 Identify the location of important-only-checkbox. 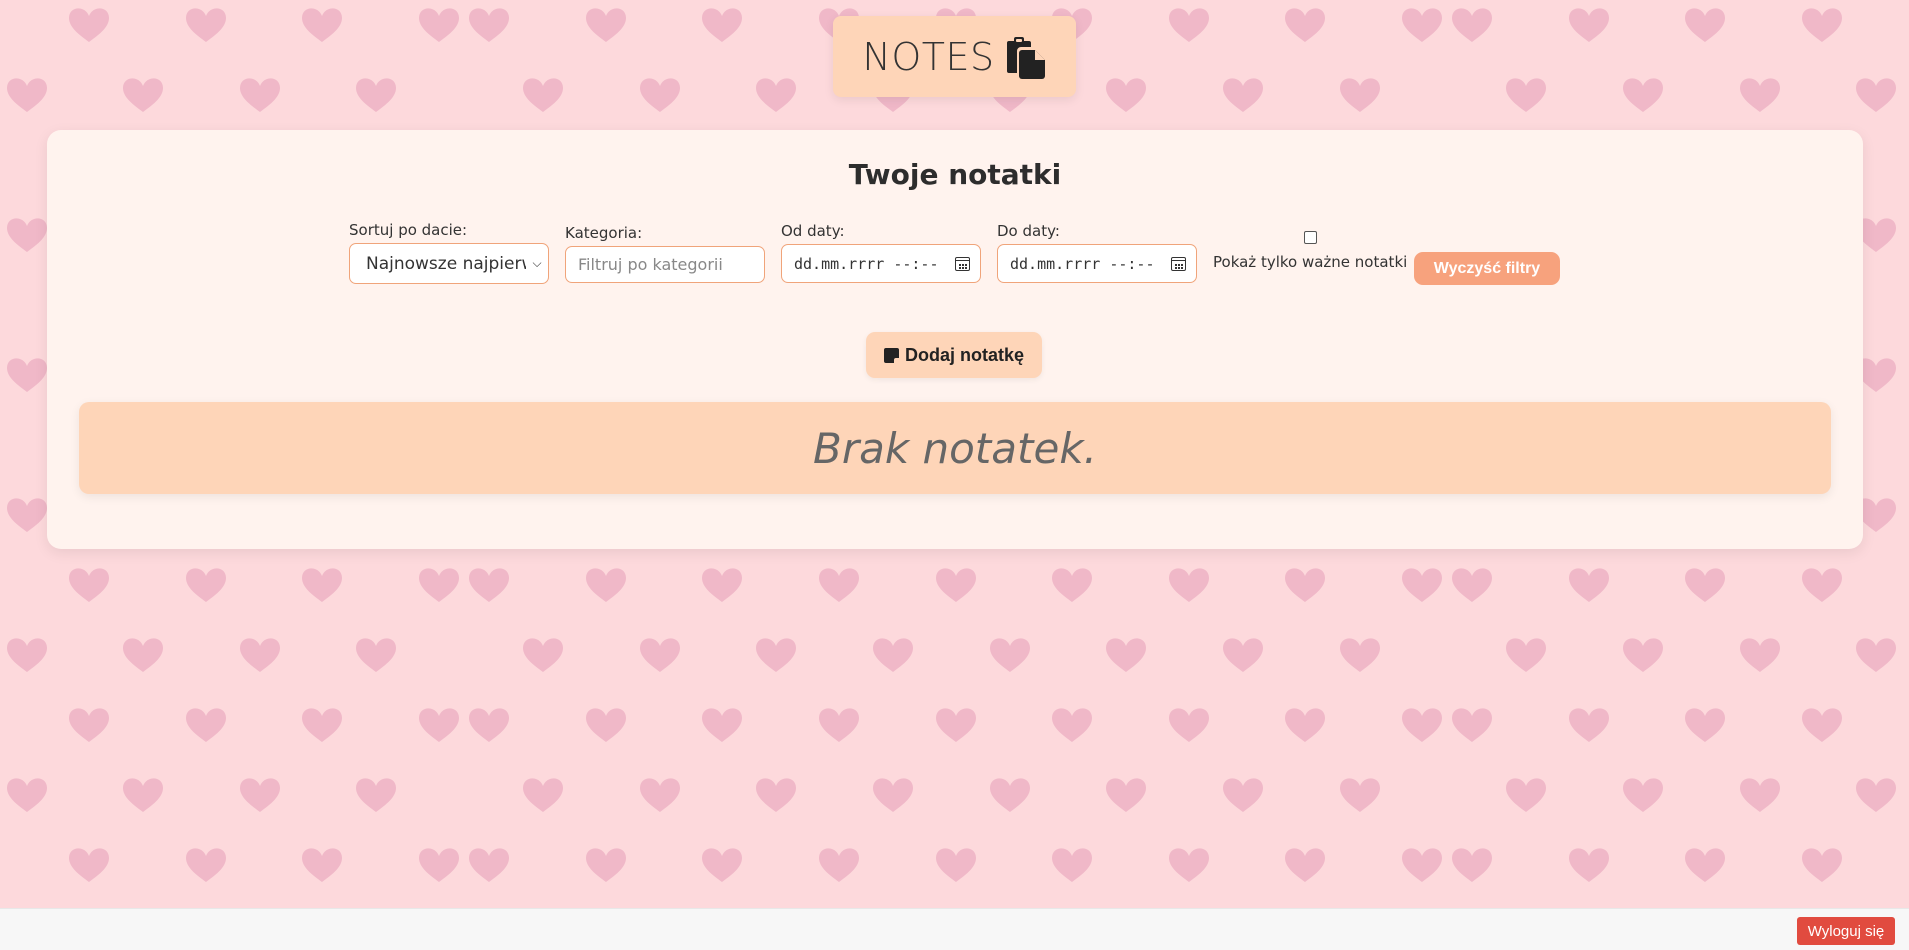
(1310, 237).